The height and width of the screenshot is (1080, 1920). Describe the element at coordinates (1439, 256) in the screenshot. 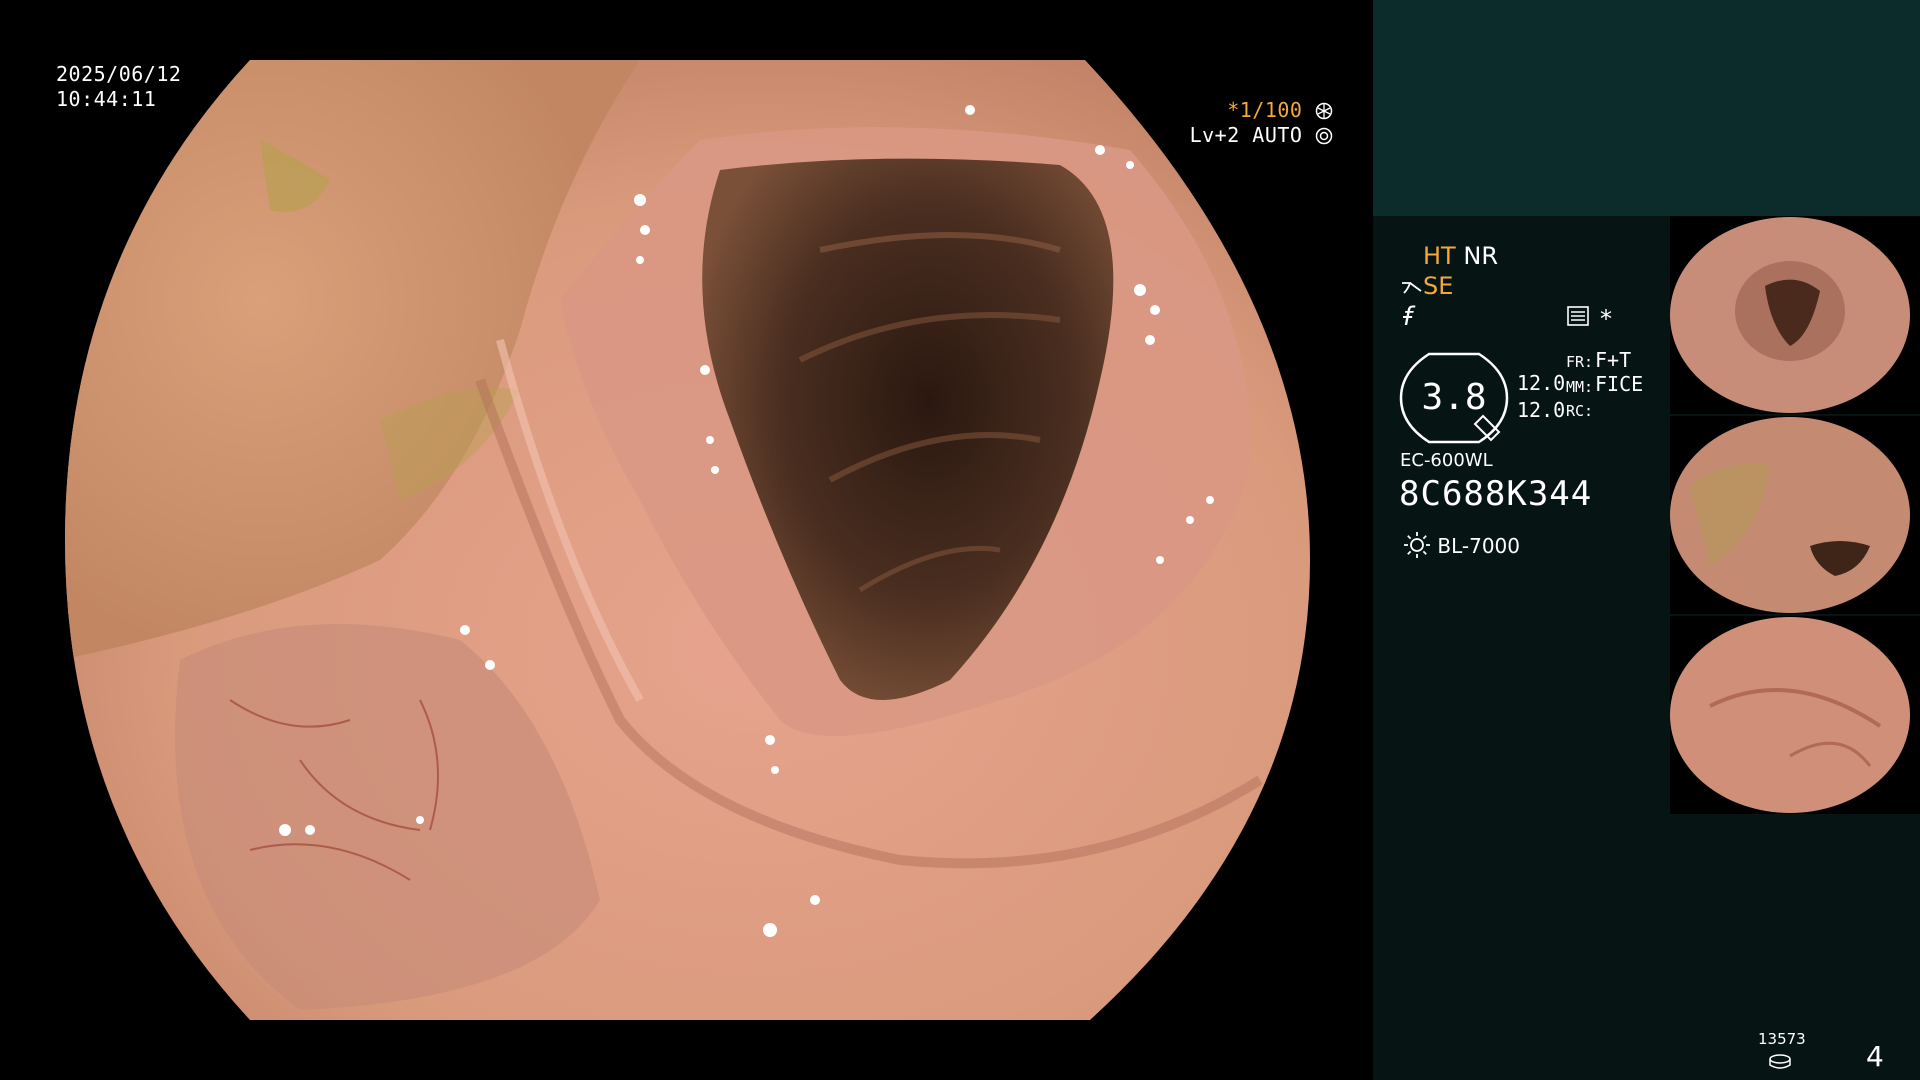

I see `ht-label: HT` at that location.